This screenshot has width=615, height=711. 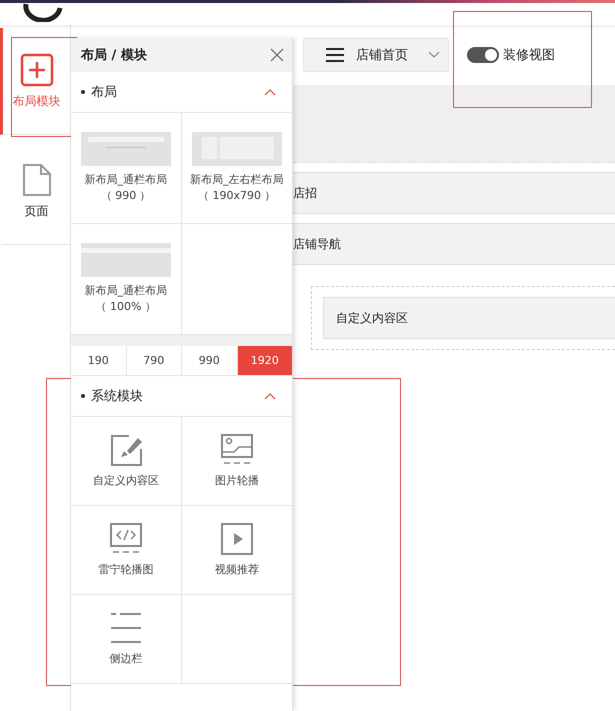 I want to click on panel-title: 布局 / 模块, so click(x=114, y=55).